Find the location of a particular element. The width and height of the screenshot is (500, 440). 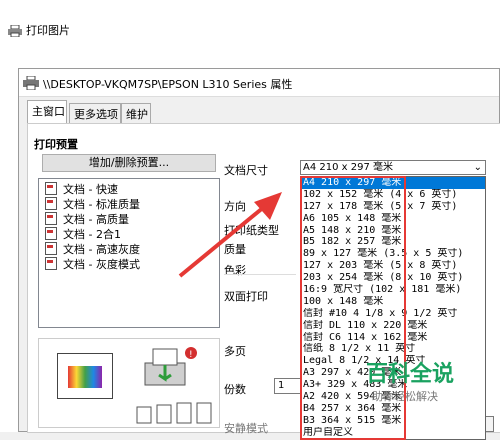

preset-item-label: 文档 - 高速灰度 is located at coordinates (101, 249).